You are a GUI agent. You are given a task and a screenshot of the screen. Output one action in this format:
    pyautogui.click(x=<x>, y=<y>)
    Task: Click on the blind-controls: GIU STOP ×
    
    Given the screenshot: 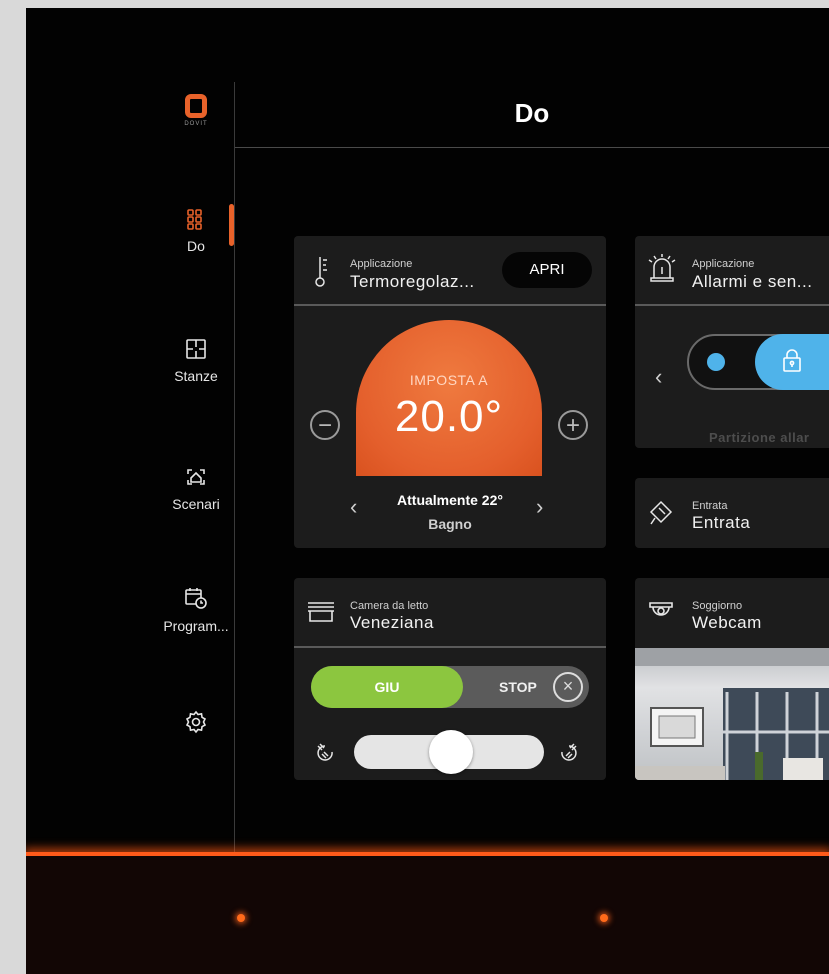 What is the action you would take?
    pyautogui.click(x=450, y=714)
    